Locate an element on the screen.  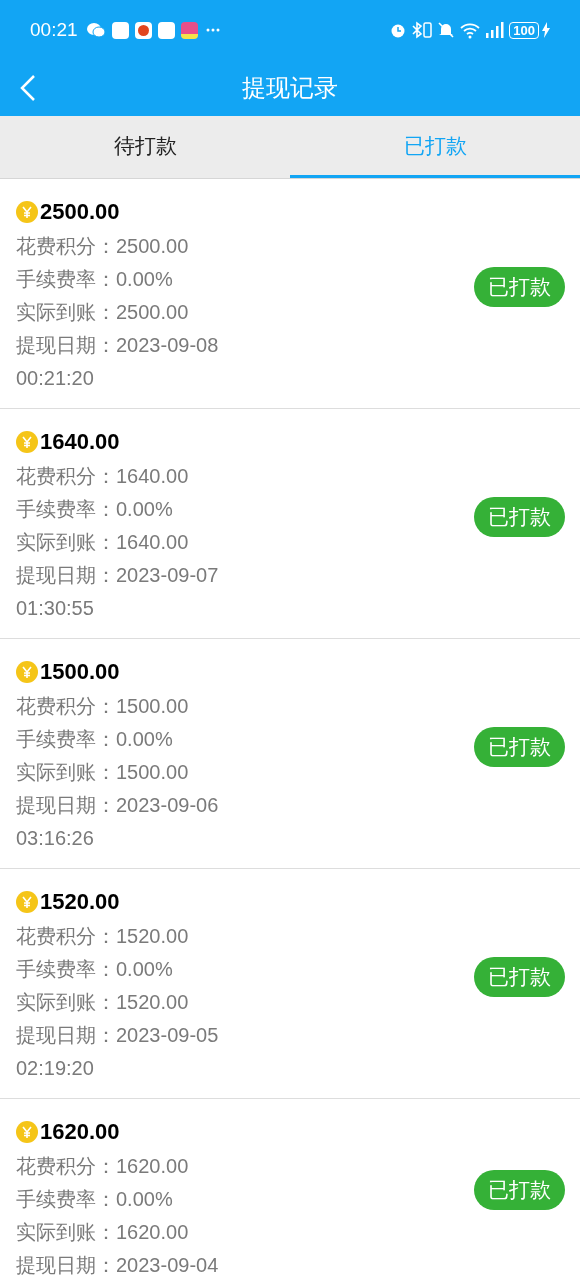
back-icon is located at coordinates (28, 88).